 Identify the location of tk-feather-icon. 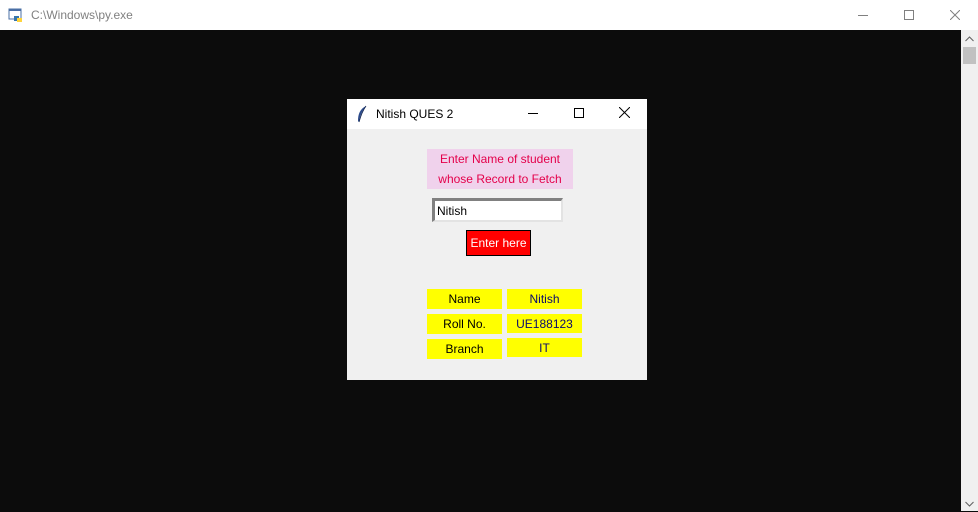
(362, 114).